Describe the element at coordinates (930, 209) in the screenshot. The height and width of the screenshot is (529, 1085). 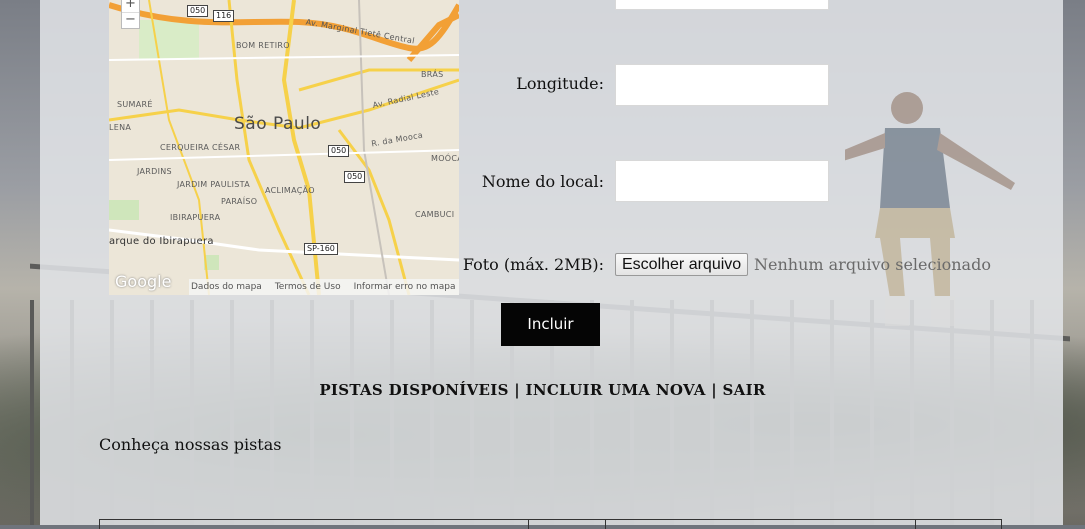
I see `skater-figure` at that location.